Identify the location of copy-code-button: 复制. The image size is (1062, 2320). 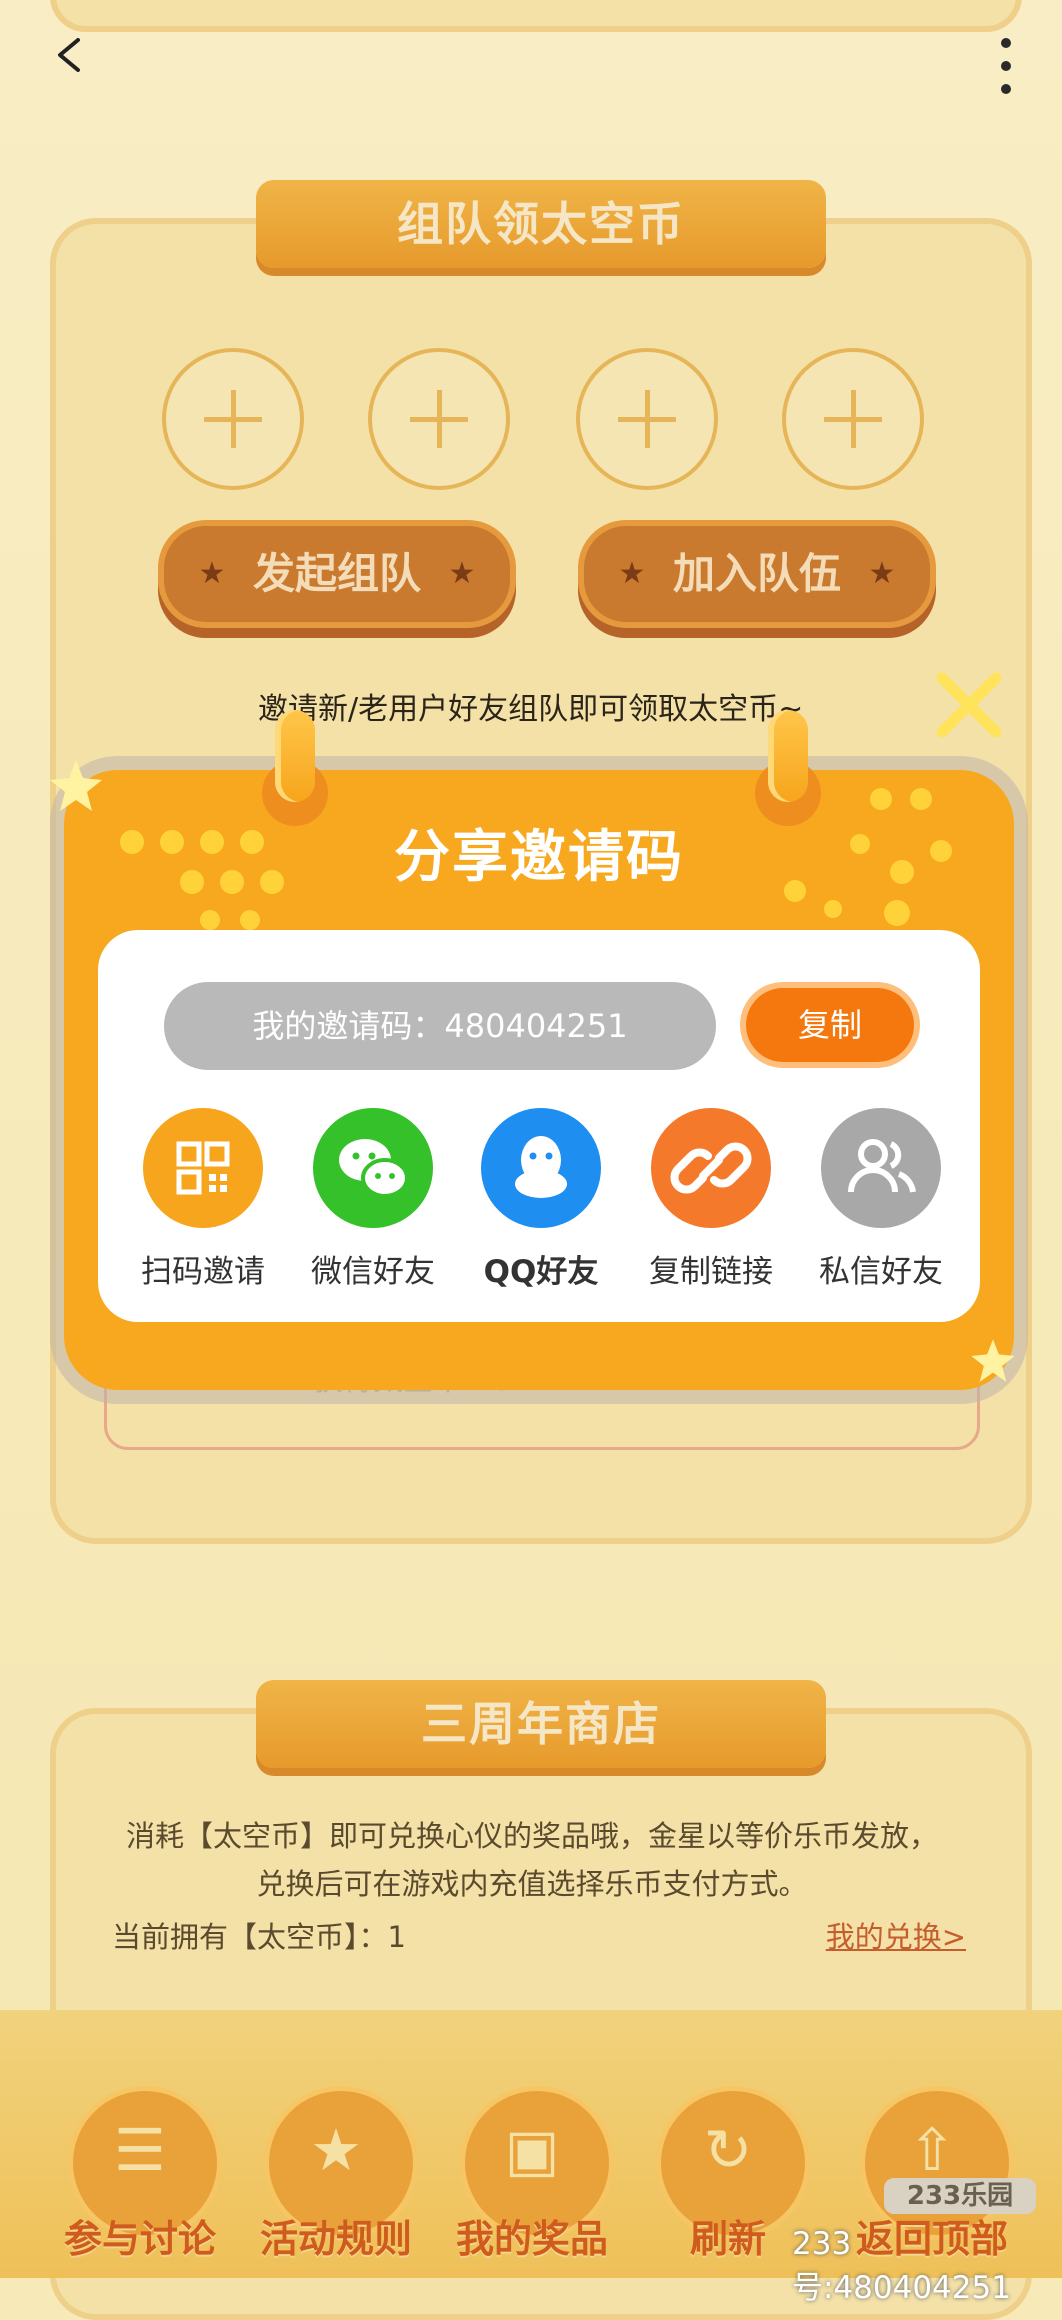
(830, 1025).